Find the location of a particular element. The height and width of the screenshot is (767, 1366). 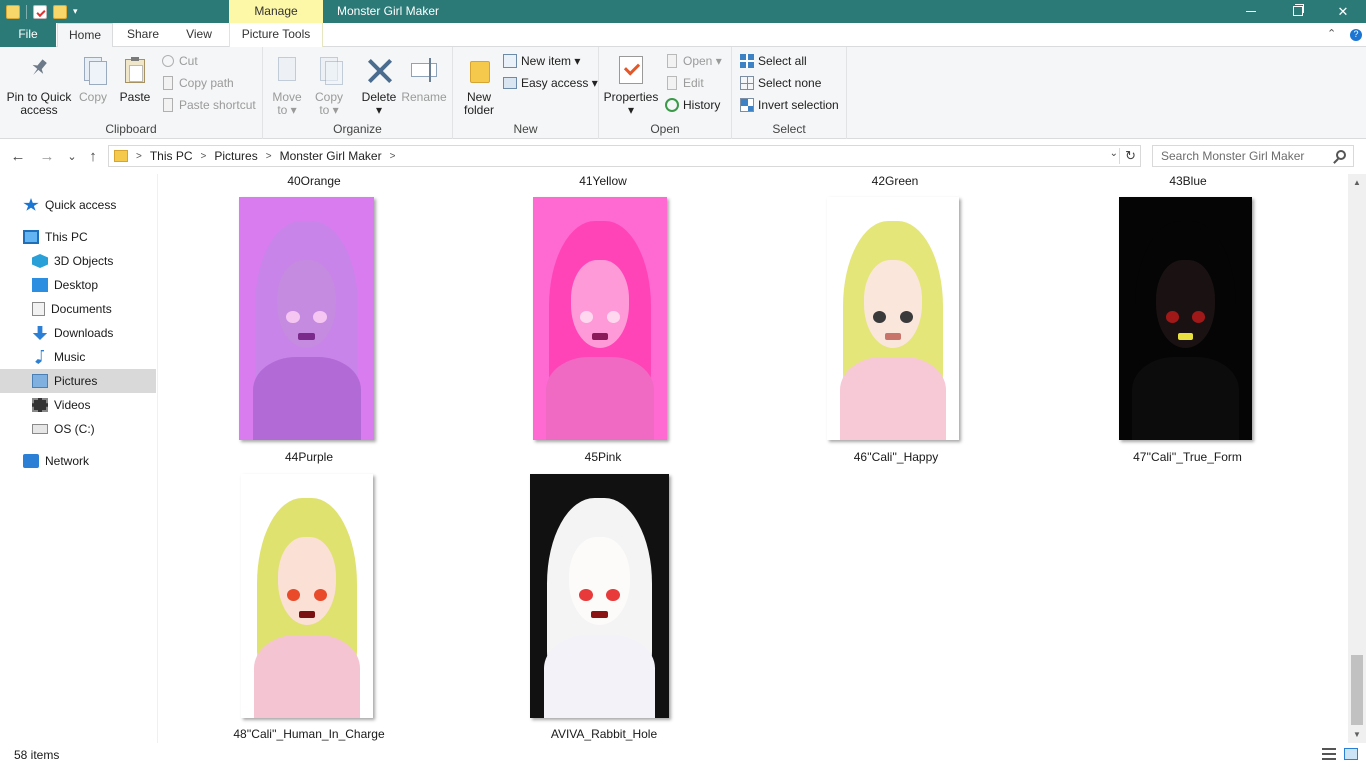

history-button: History is located at coordinates (692, 105).